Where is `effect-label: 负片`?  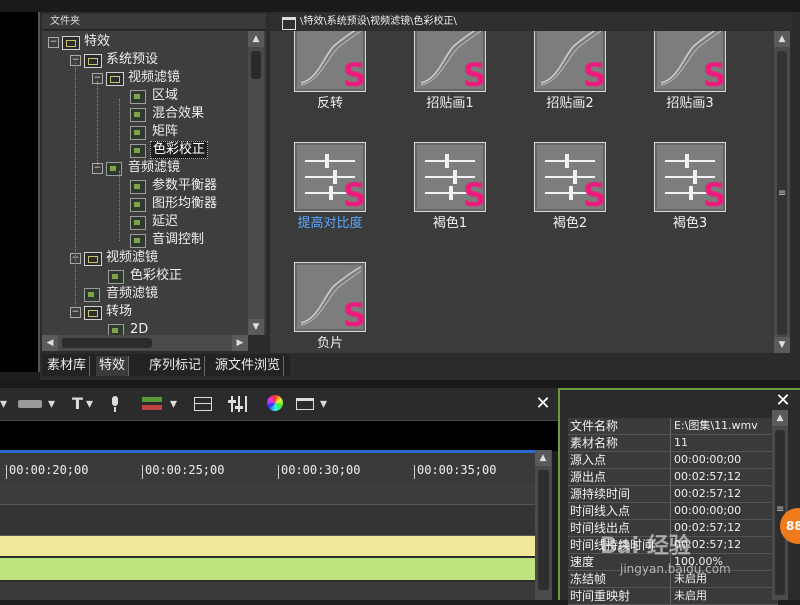
effect-label: 负片 is located at coordinates (329, 343).